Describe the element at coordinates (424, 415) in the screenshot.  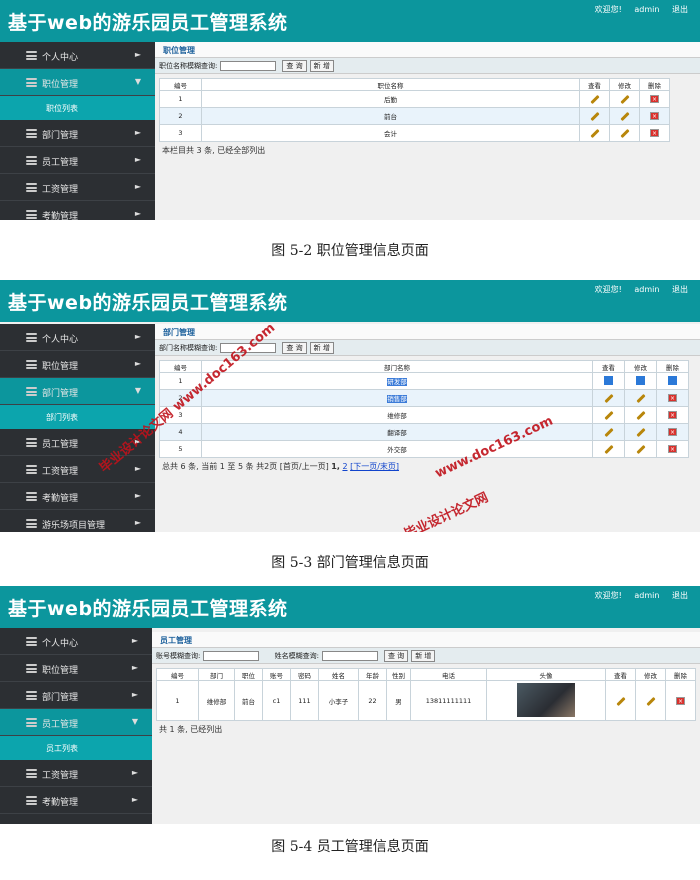
I see `table-row: 3 维修部 ×` at that location.